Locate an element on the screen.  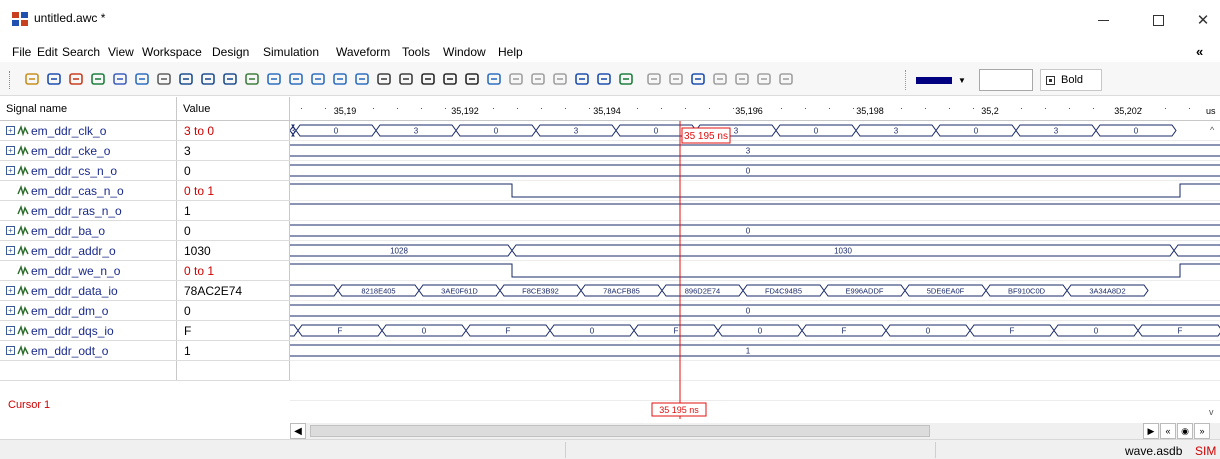
export-icon is located at coordinates (676, 79).